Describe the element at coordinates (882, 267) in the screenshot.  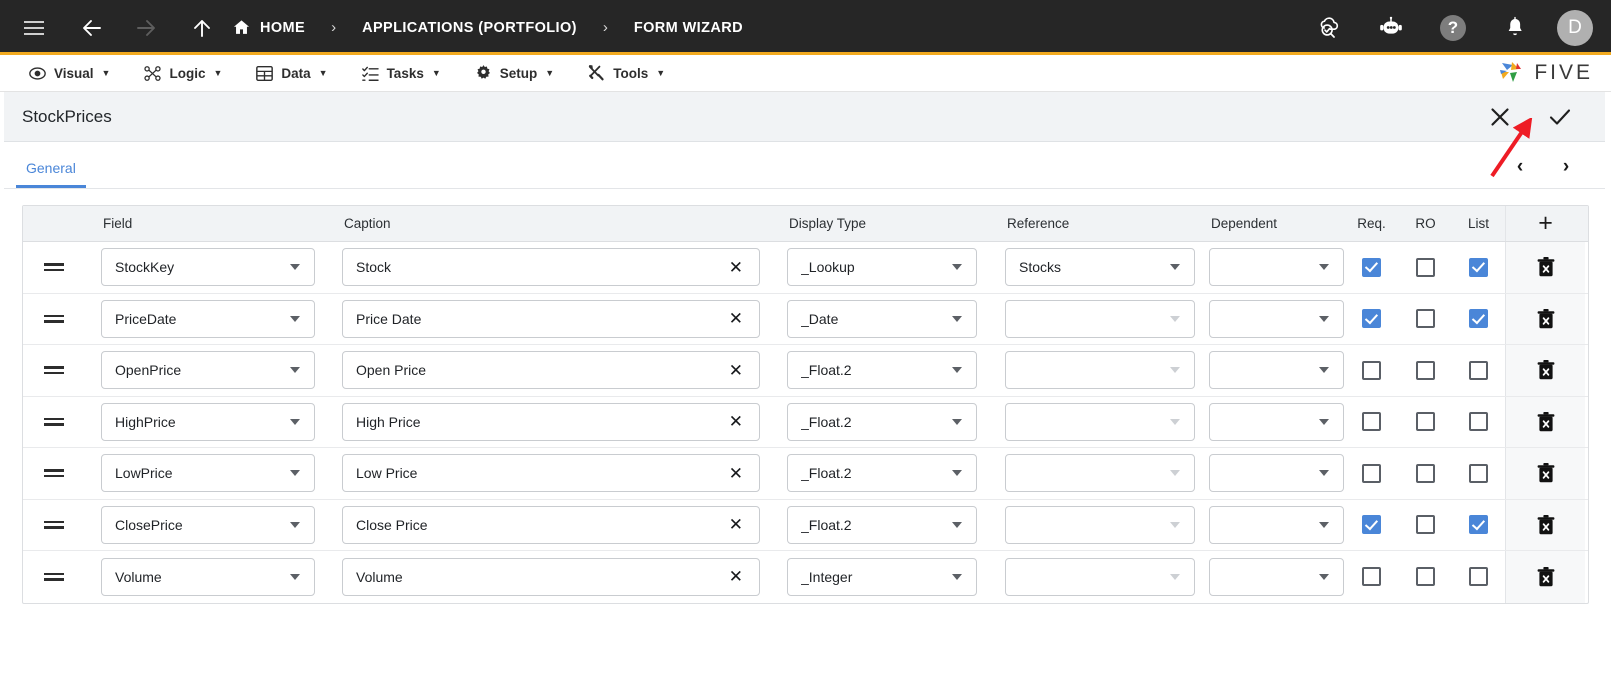
I see `display-type-select: _Lookup` at that location.